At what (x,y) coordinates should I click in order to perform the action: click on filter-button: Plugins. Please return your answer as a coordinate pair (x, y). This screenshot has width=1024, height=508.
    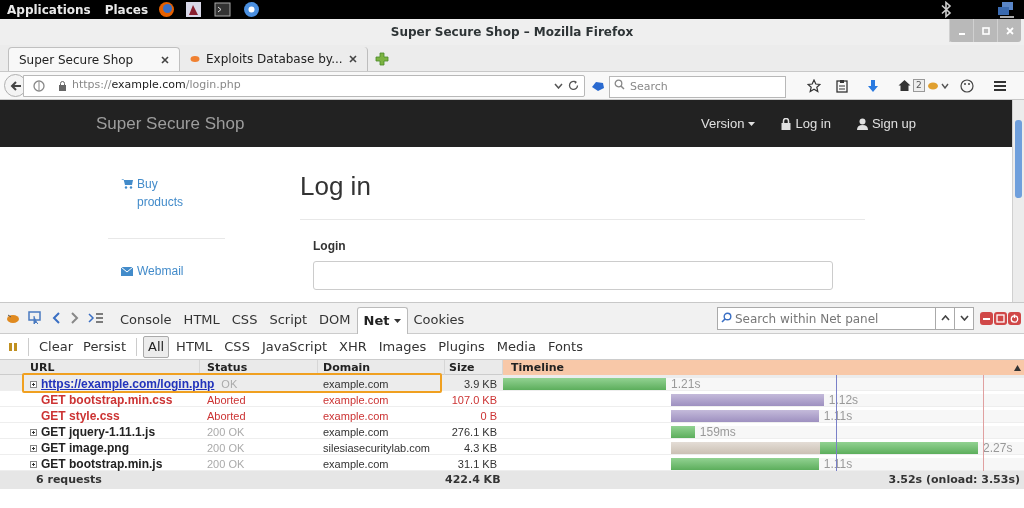
    Looking at the image, I should click on (461, 346).